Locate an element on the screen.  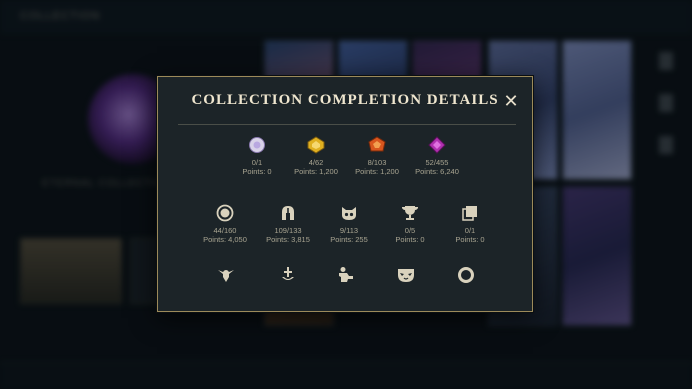
stat-count: 52/455 is located at coordinates (437, 162).